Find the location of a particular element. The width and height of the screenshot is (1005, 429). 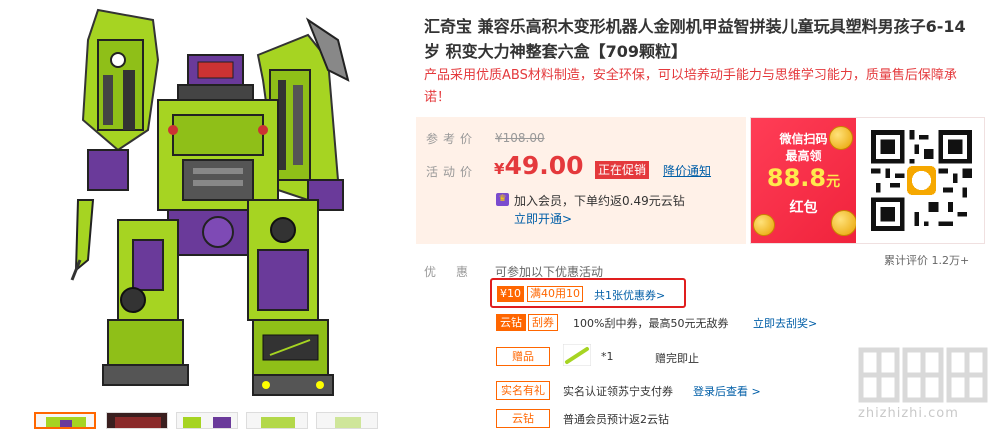

member-rebate-text: 加入会员，下单约返0.49元云钻 is located at coordinates (599, 201).